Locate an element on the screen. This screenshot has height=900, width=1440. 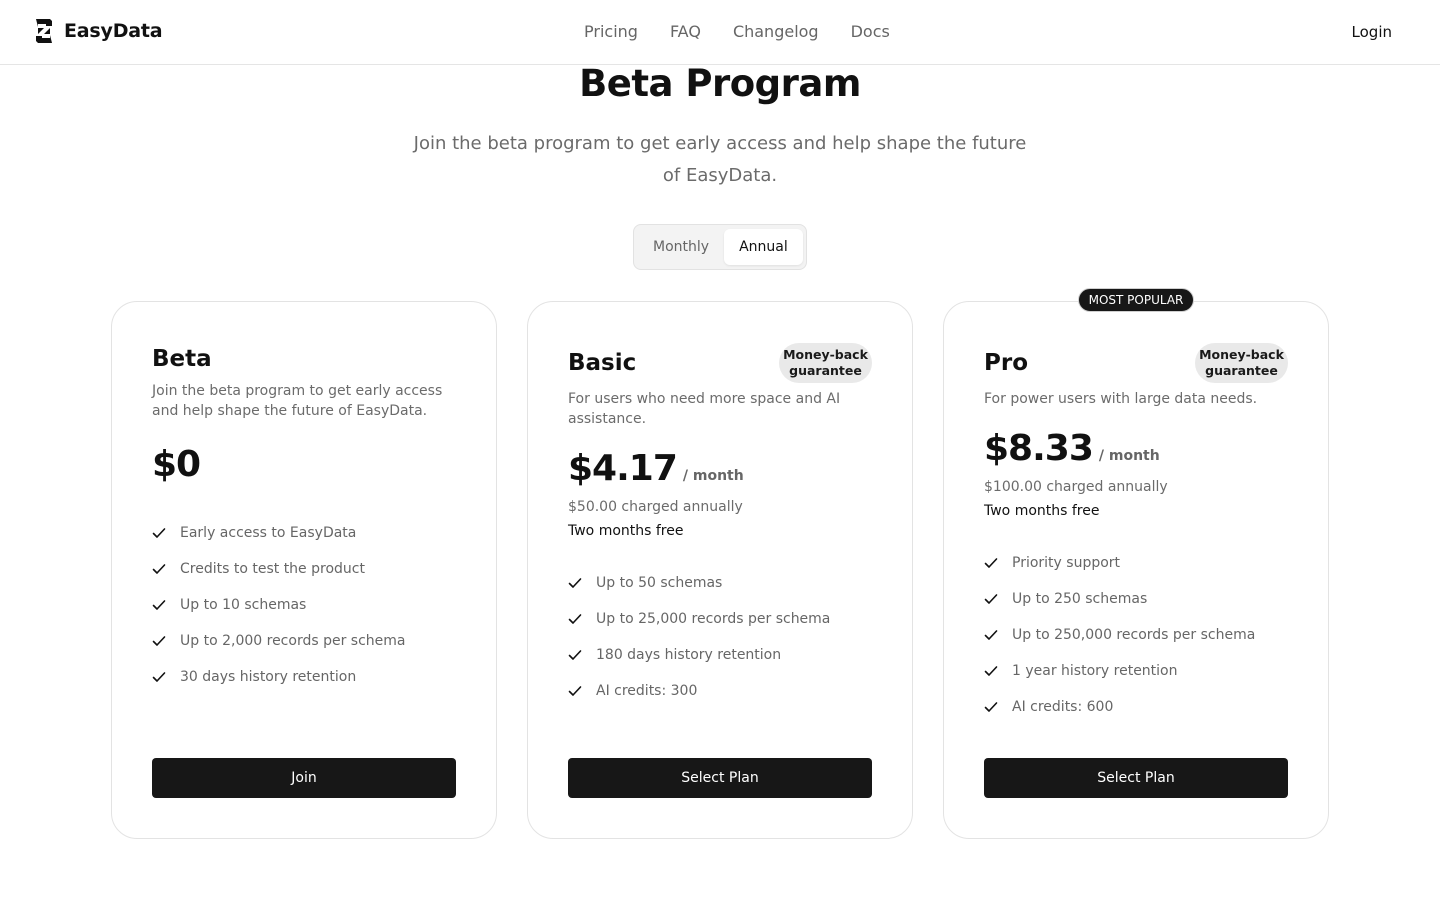
annual-charge: $50.00 charged annually is located at coordinates (655, 507).